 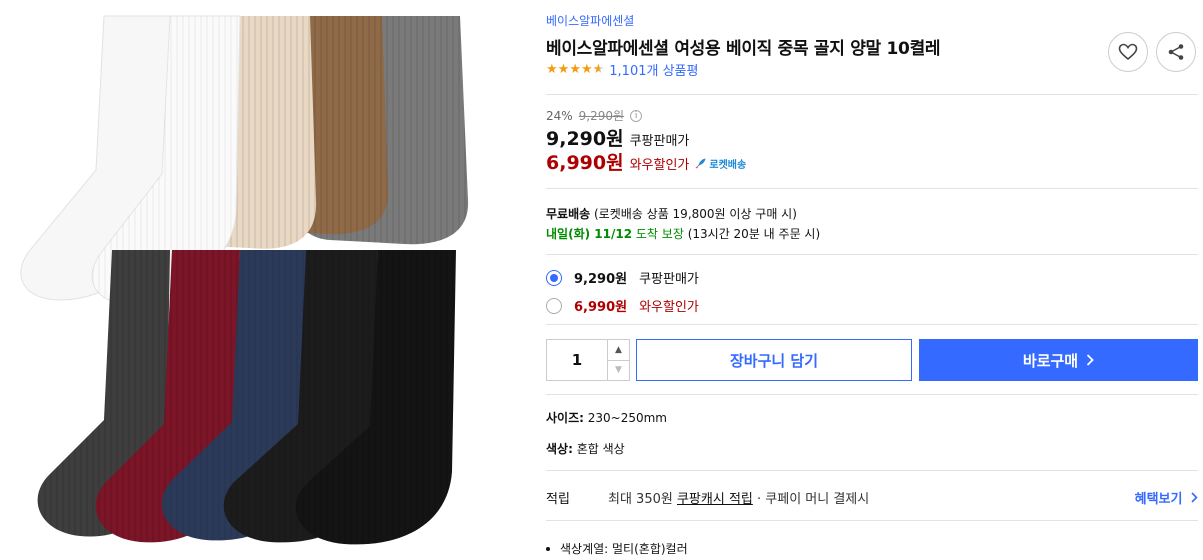 I want to click on rating-stars: ★ ★ ★ ★ ★, so click(x=575, y=69).